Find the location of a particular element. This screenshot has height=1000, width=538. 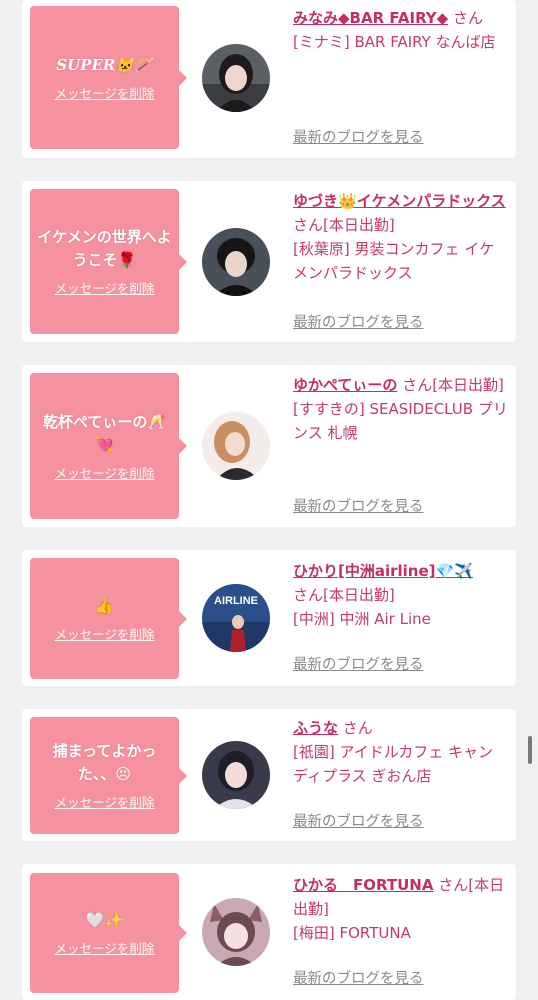

message-text: SUPER🐱🪄 is located at coordinates (104, 64).